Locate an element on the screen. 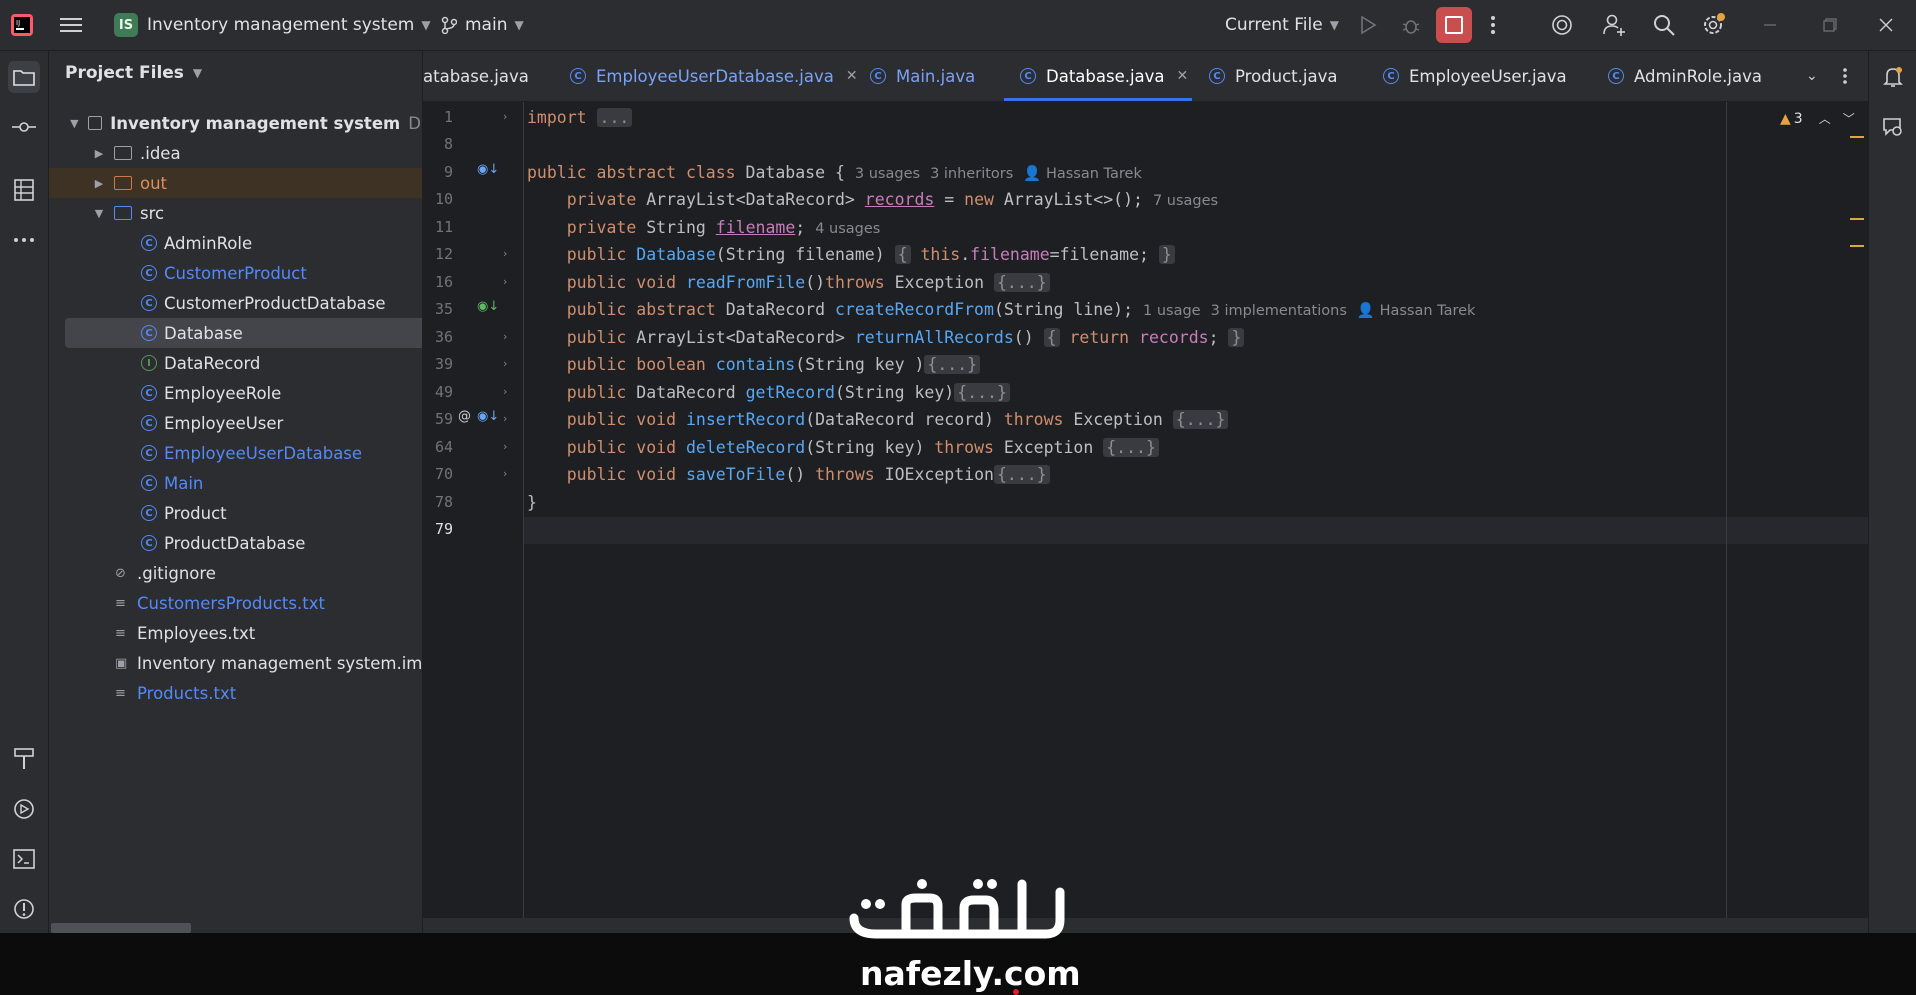 The image size is (1916, 995). tree-item-customersproducts: ≡ CustomersProducts.txt is located at coordinates (235, 603).